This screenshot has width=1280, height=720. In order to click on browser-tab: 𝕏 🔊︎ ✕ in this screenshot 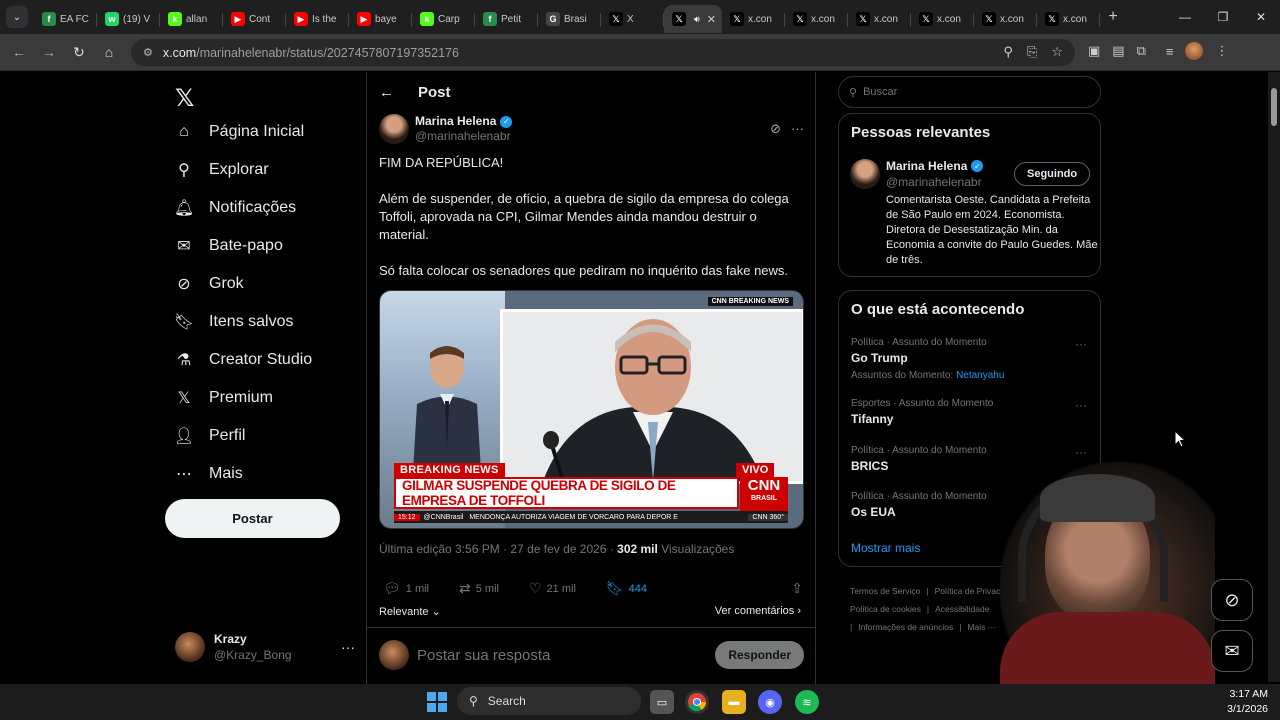, I will do `click(693, 19)`.